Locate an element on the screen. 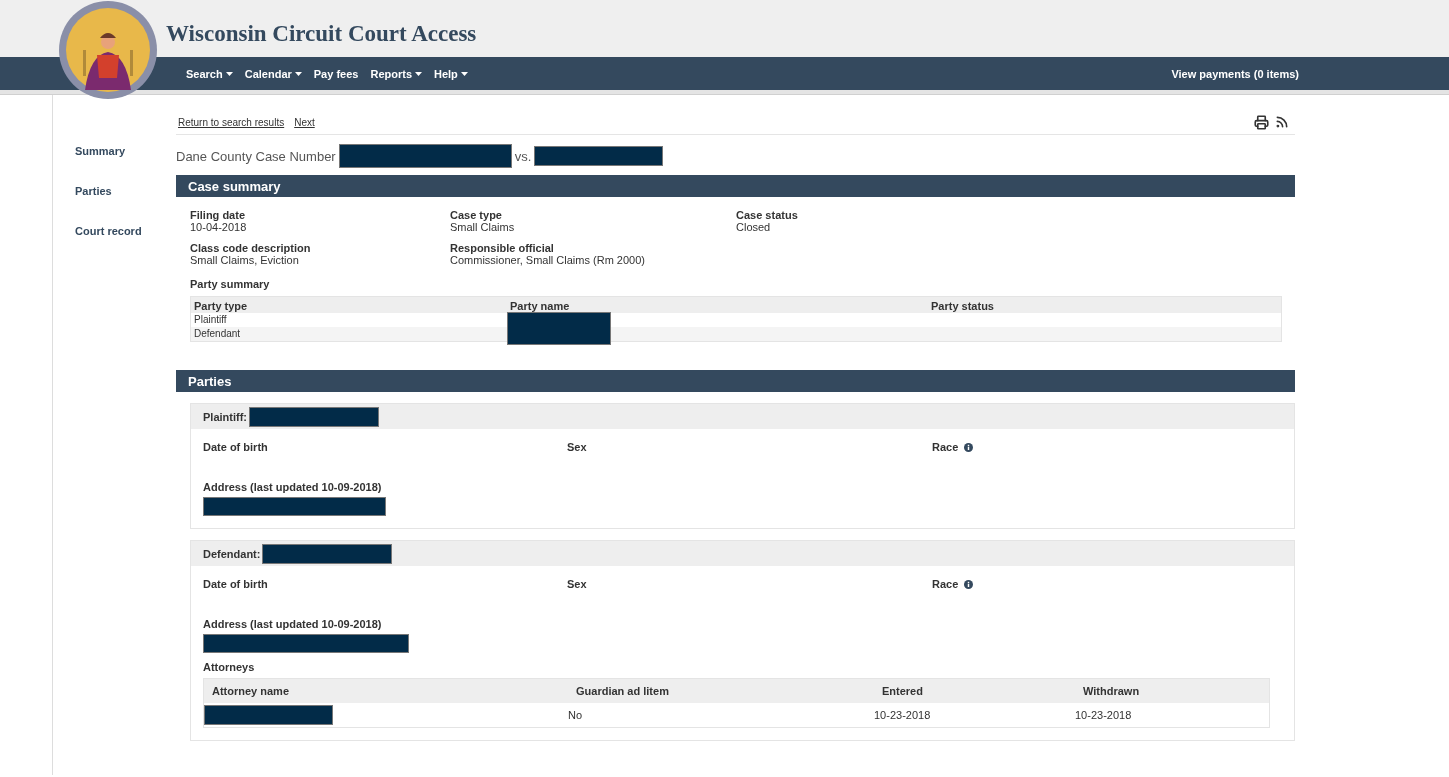 Image resolution: width=1449 pixels, height=777 pixels. field-value: Closed is located at coordinates (754, 227).